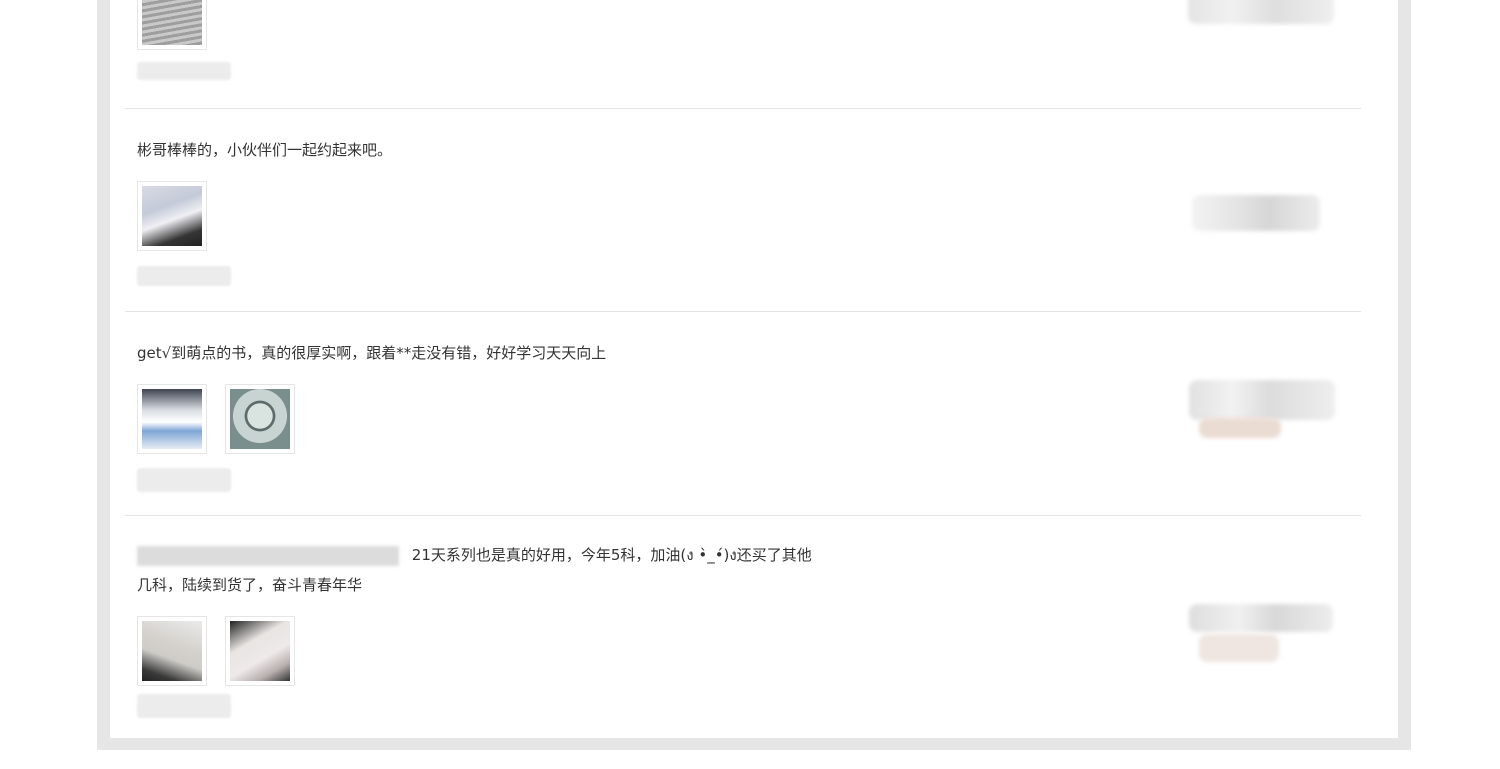  Describe the element at coordinates (265, 150) in the screenshot. I see `review-text: 彬哥棒棒的，小伙伴们一起约起来吧。` at that location.